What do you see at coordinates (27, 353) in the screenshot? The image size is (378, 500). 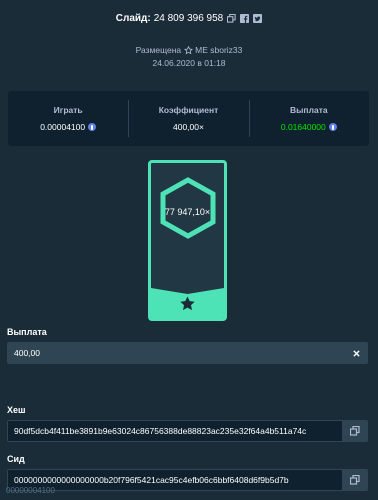 I see `payout-input-value: 400,00` at bounding box center [27, 353].